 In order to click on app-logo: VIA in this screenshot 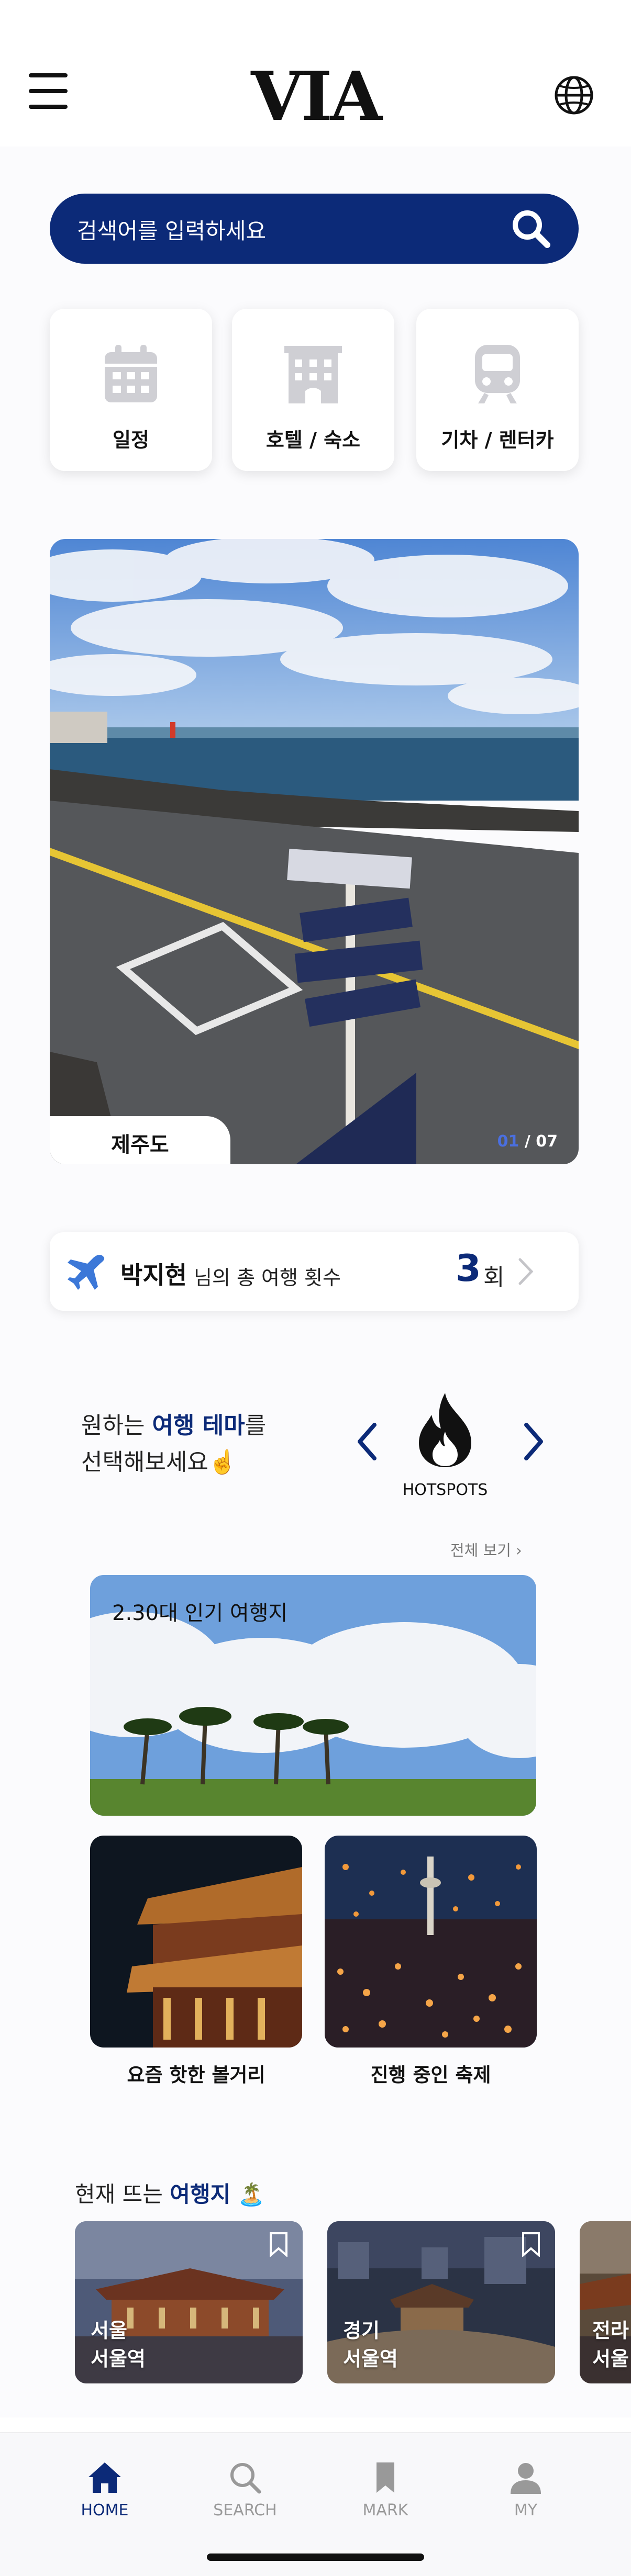, I will do `click(316, 97)`.